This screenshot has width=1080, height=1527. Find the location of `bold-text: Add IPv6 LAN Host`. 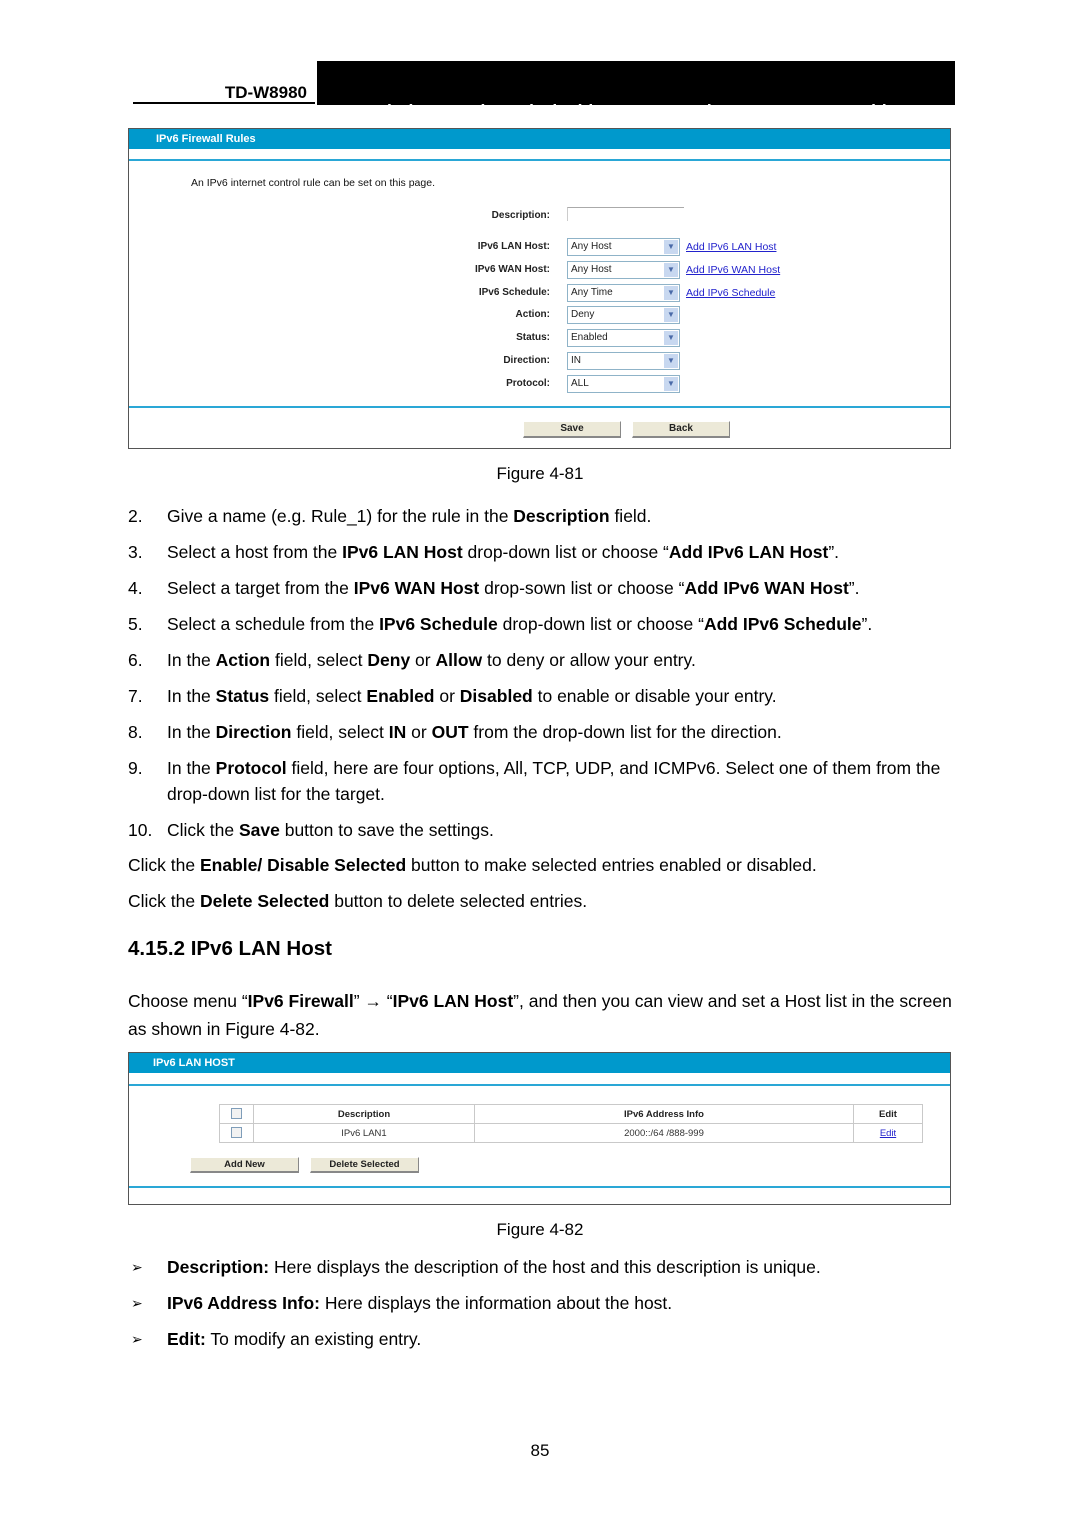

bold-text: Add IPv6 LAN Host is located at coordinates (748, 552).